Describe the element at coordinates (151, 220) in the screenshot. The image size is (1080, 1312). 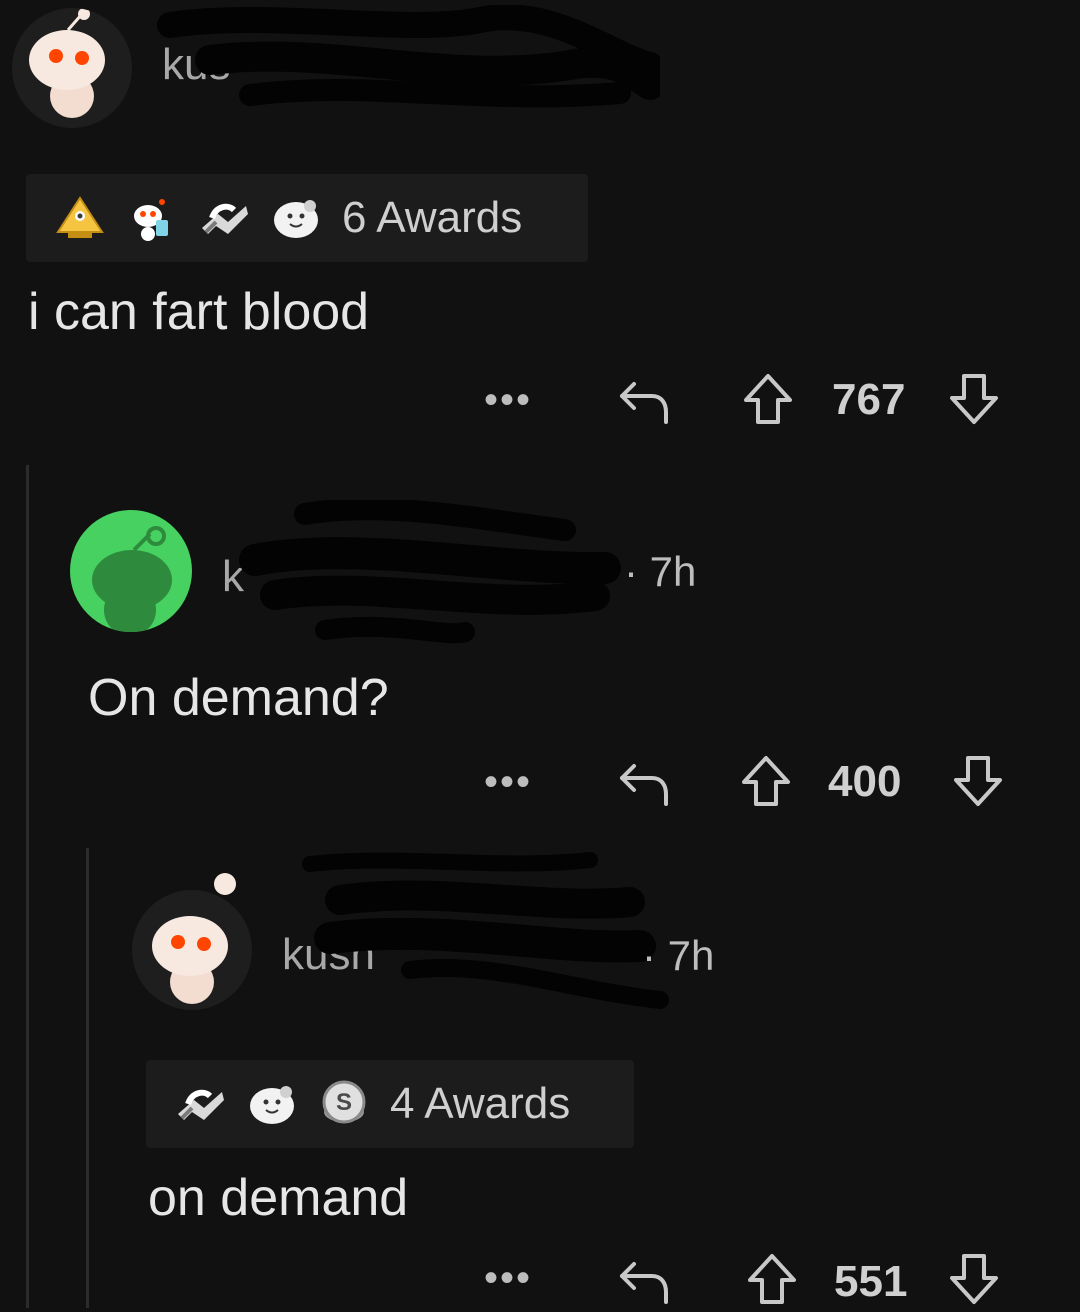
I see `snoo-drinking-award-icon` at that location.